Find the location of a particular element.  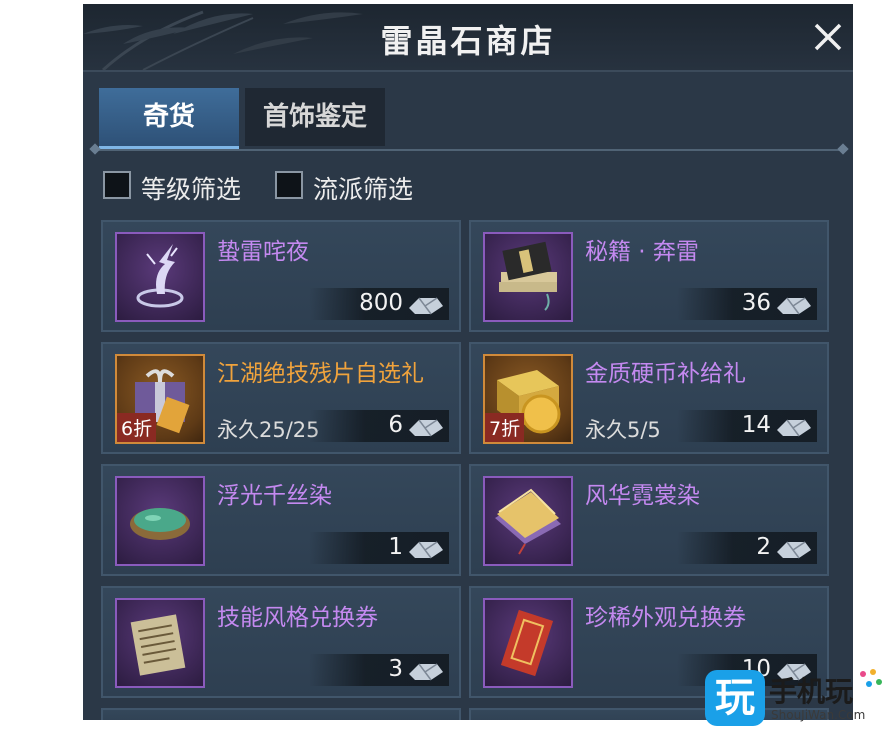

item-price: 1 is located at coordinates (395, 547).